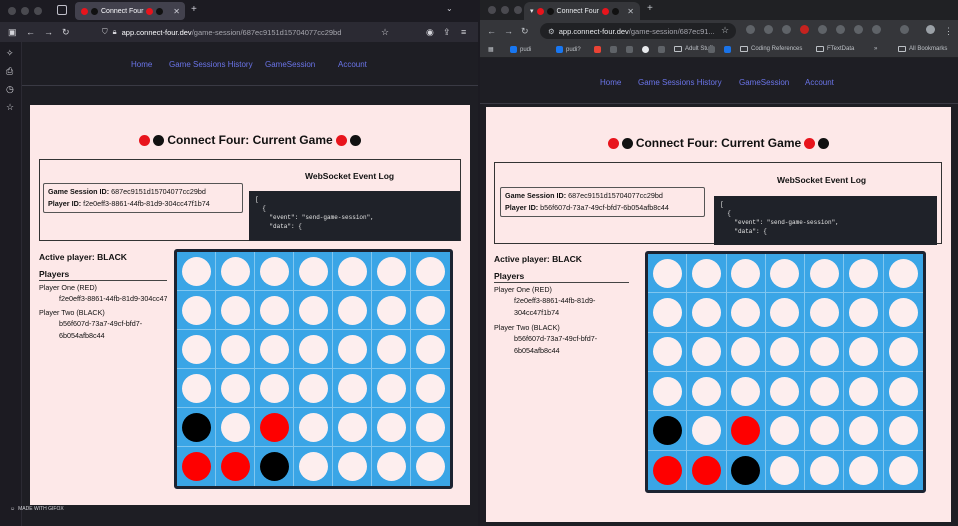 This screenshot has width=958, height=526. I want to click on reload-icon: ↻, so click(525, 31).